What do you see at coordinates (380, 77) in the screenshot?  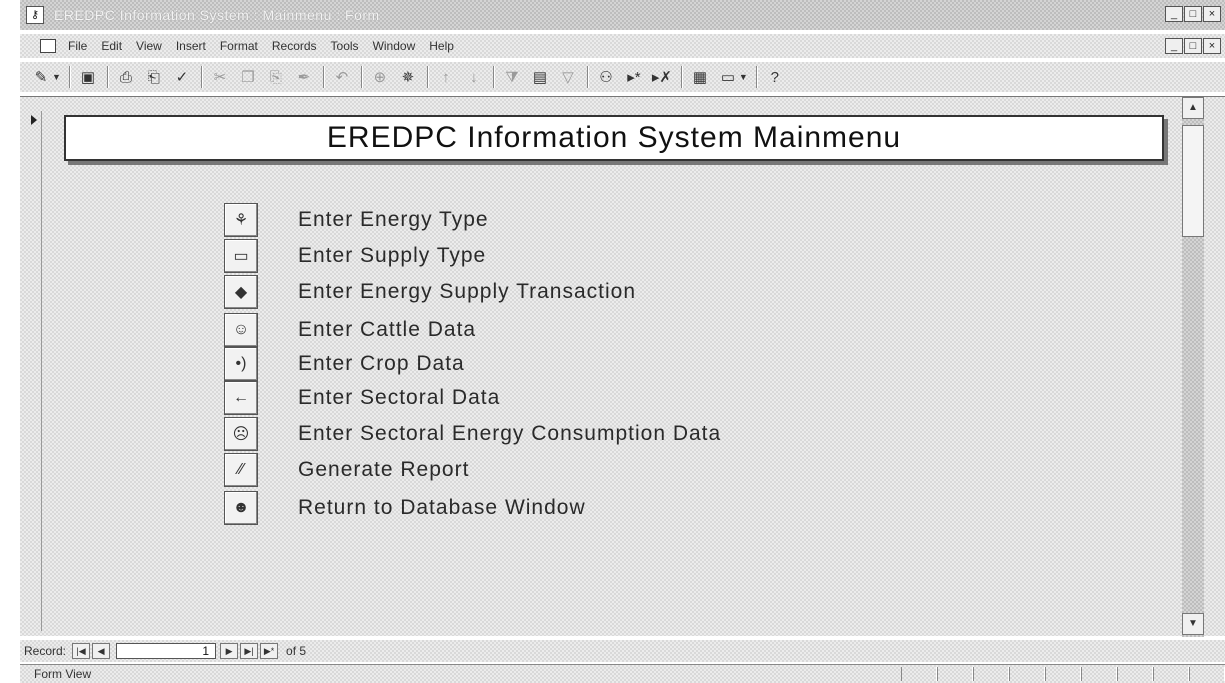 I see `hyperlink-icon: ⊕` at bounding box center [380, 77].